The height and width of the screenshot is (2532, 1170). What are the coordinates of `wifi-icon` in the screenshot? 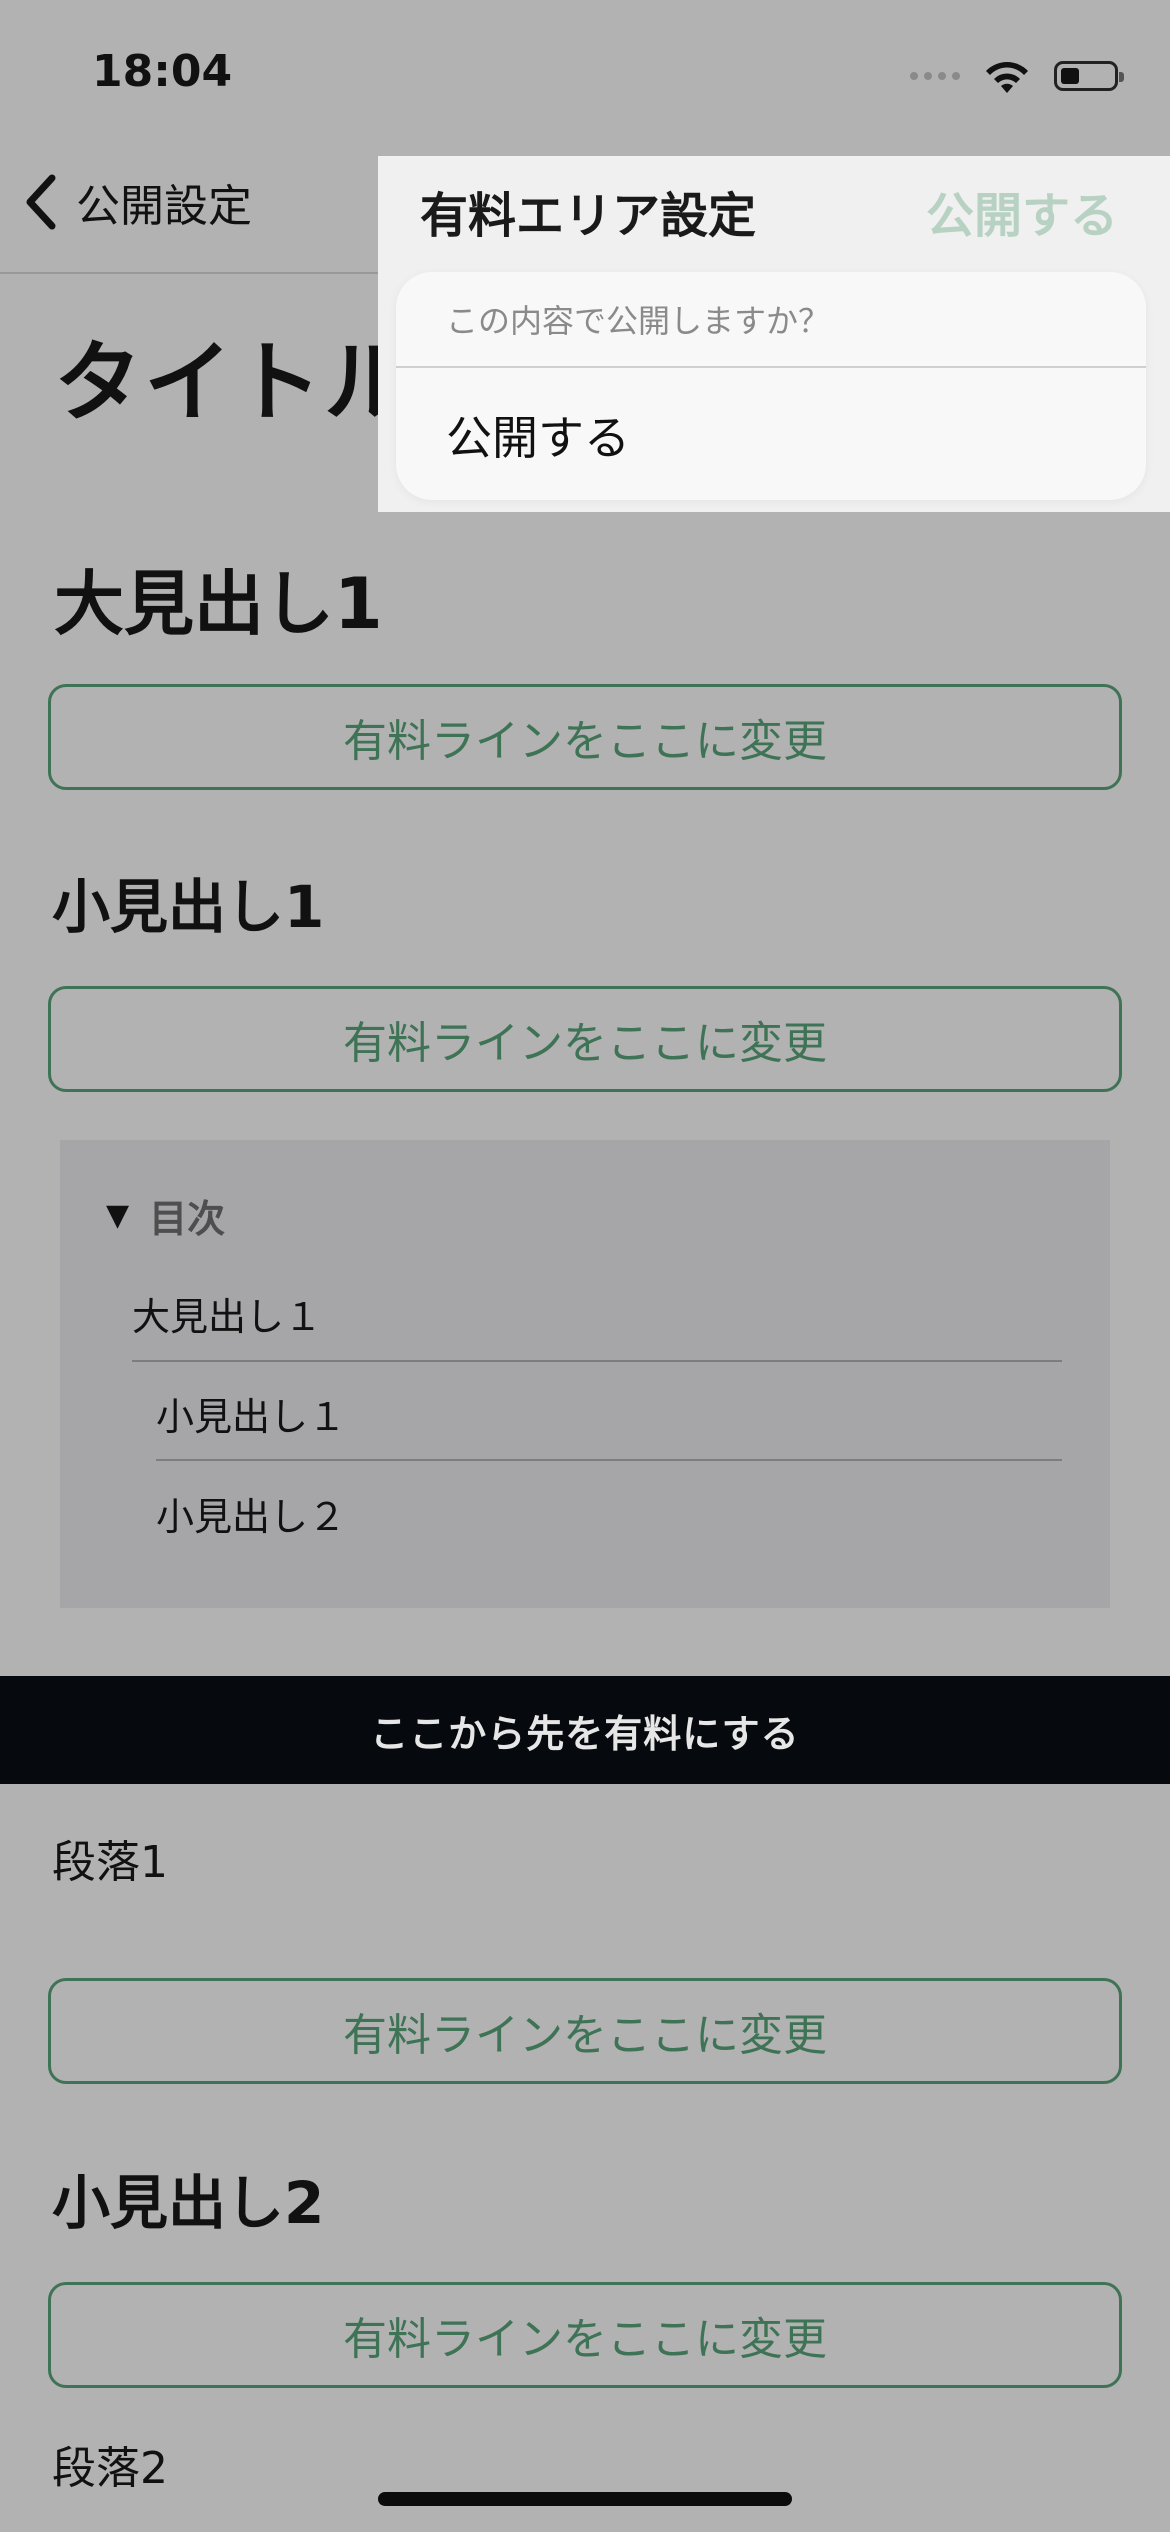 It's located at (1007, 77).